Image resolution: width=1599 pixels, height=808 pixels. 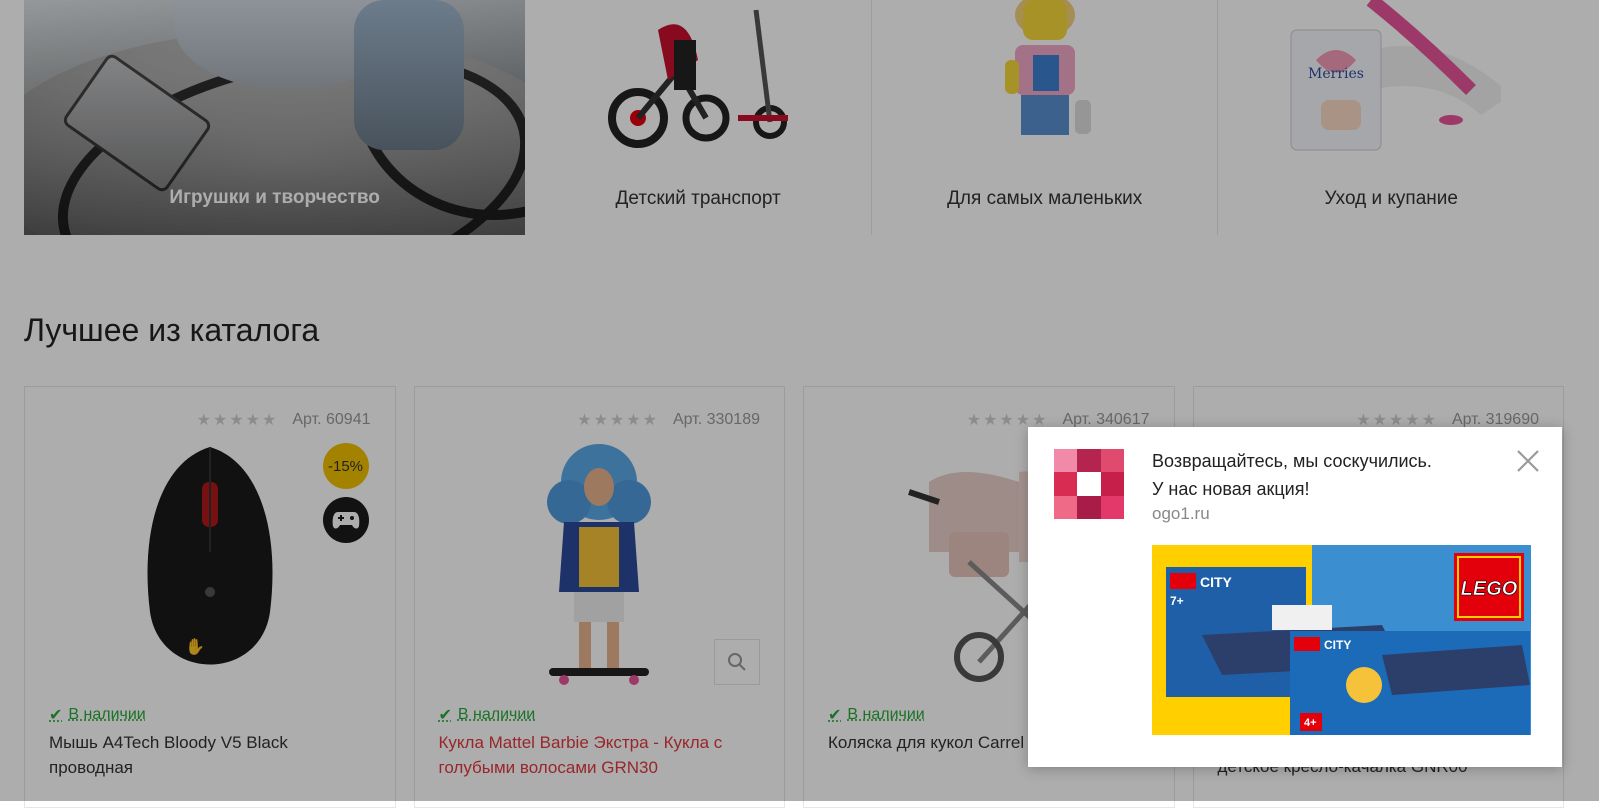 I want to click on svg-text: LEGO, so click(x=1489, y=589).